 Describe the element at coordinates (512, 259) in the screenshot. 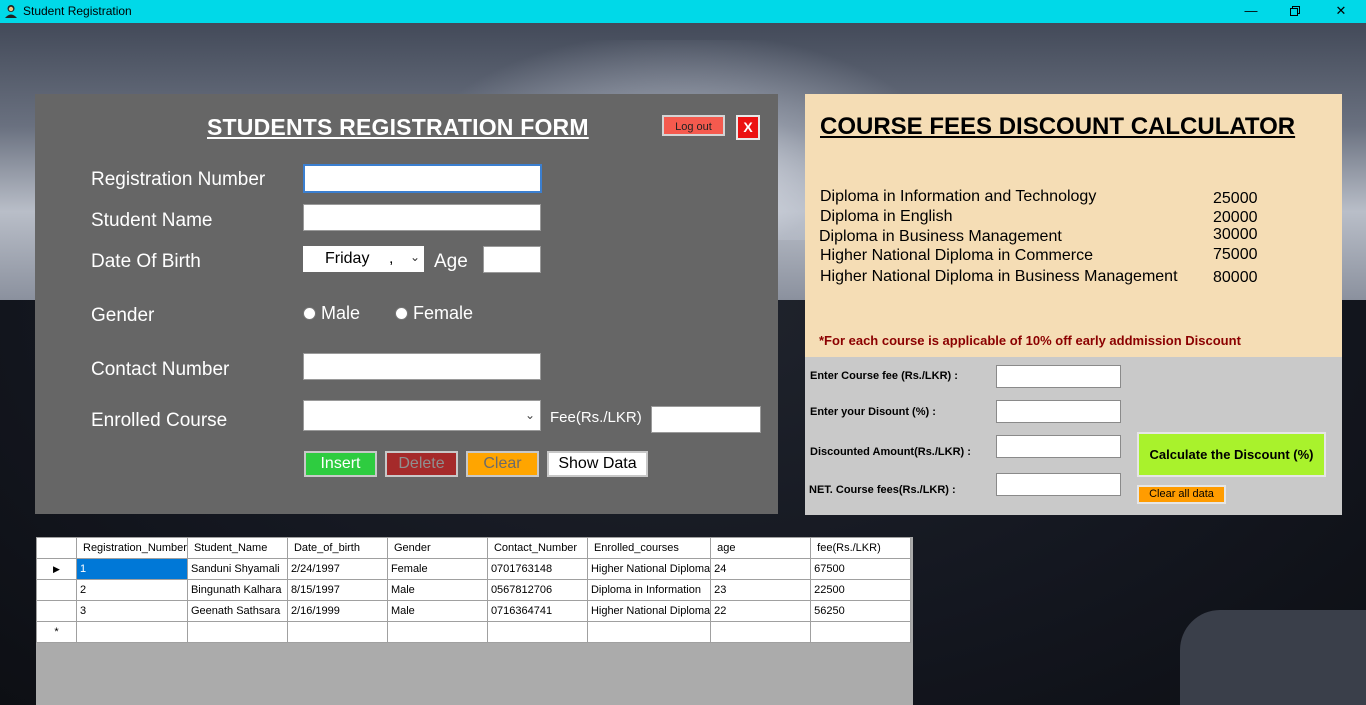

I see `age-input` at that location.